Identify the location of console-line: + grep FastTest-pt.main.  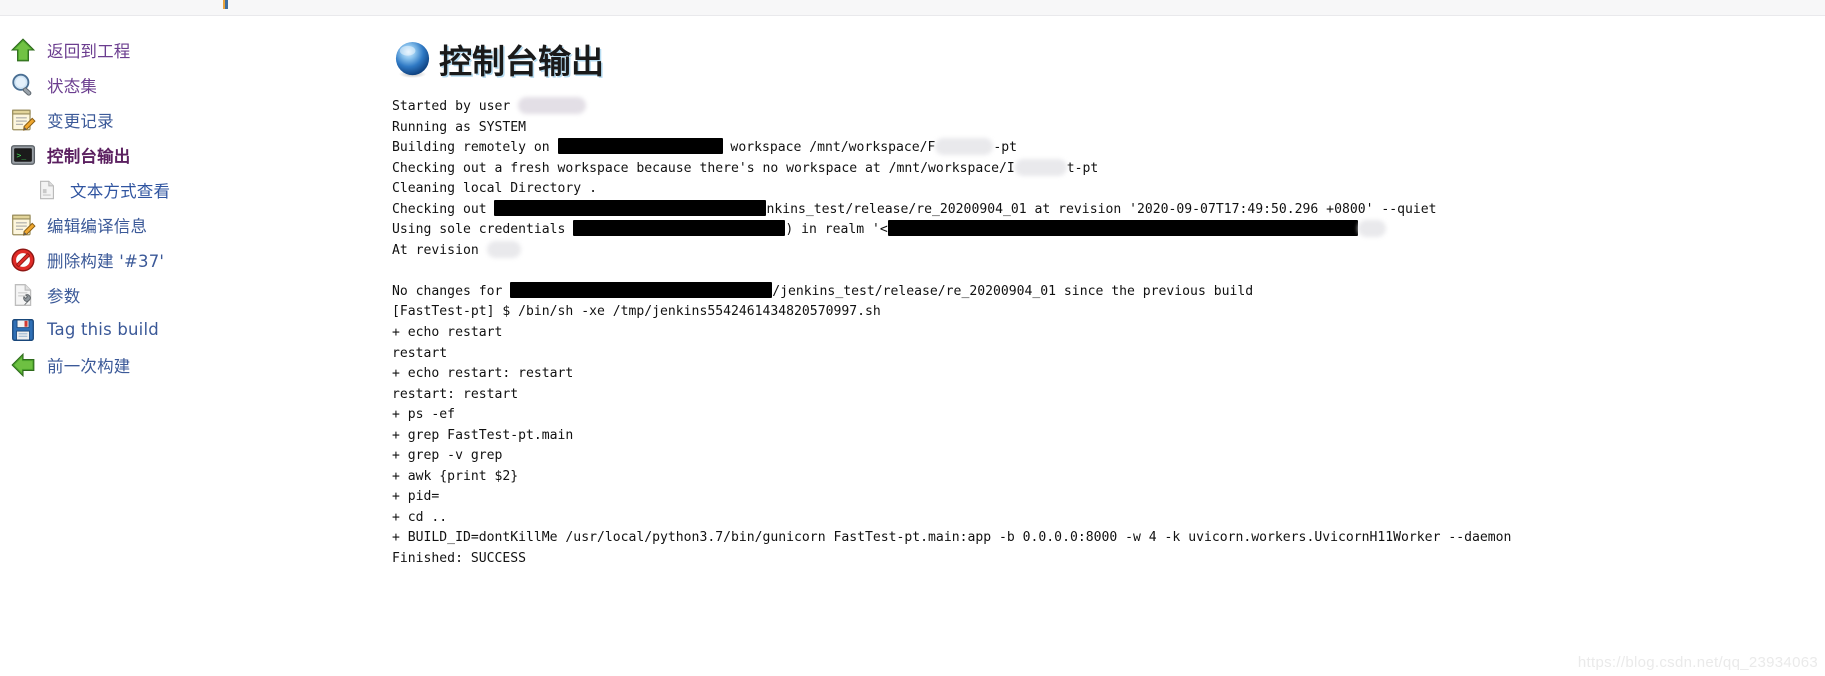
(1108, 436).